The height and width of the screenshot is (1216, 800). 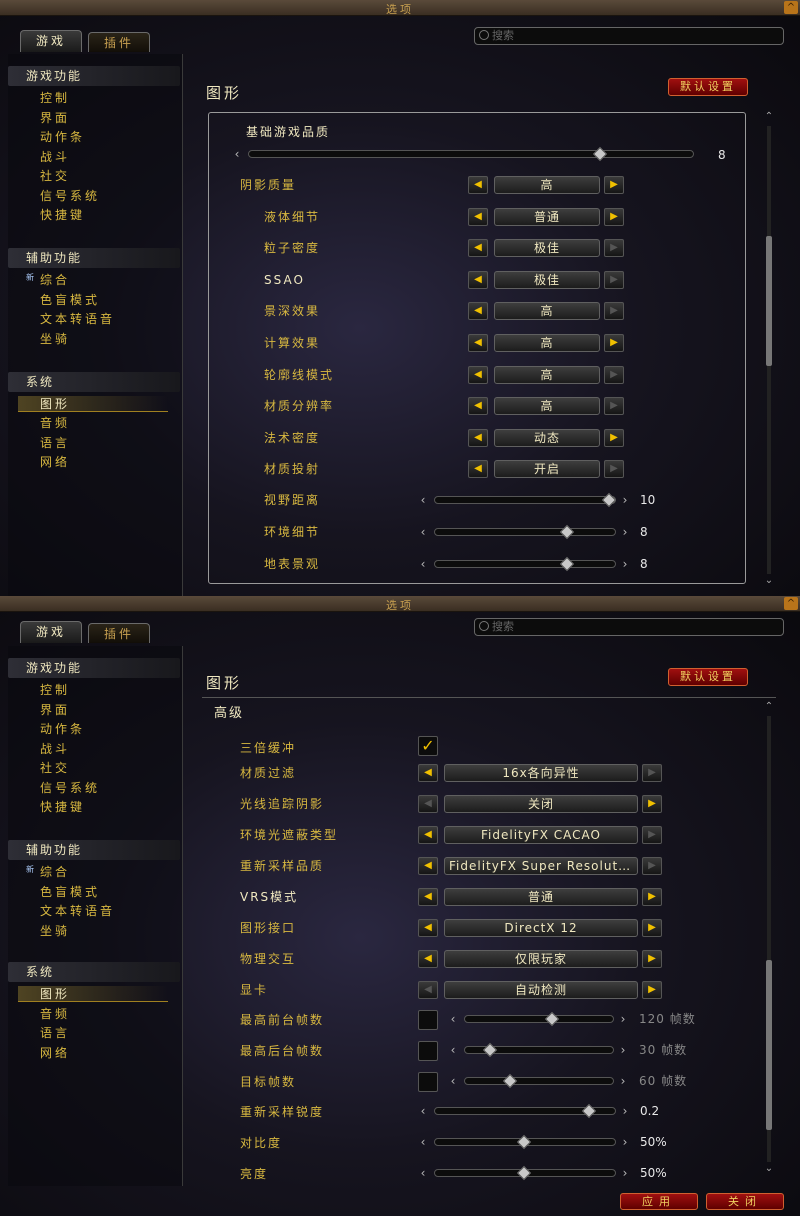 What do you see at coordinates (55, 176) in the screenshot?
I see `sidebar-item: 社交` at bounding box center [55, 176].